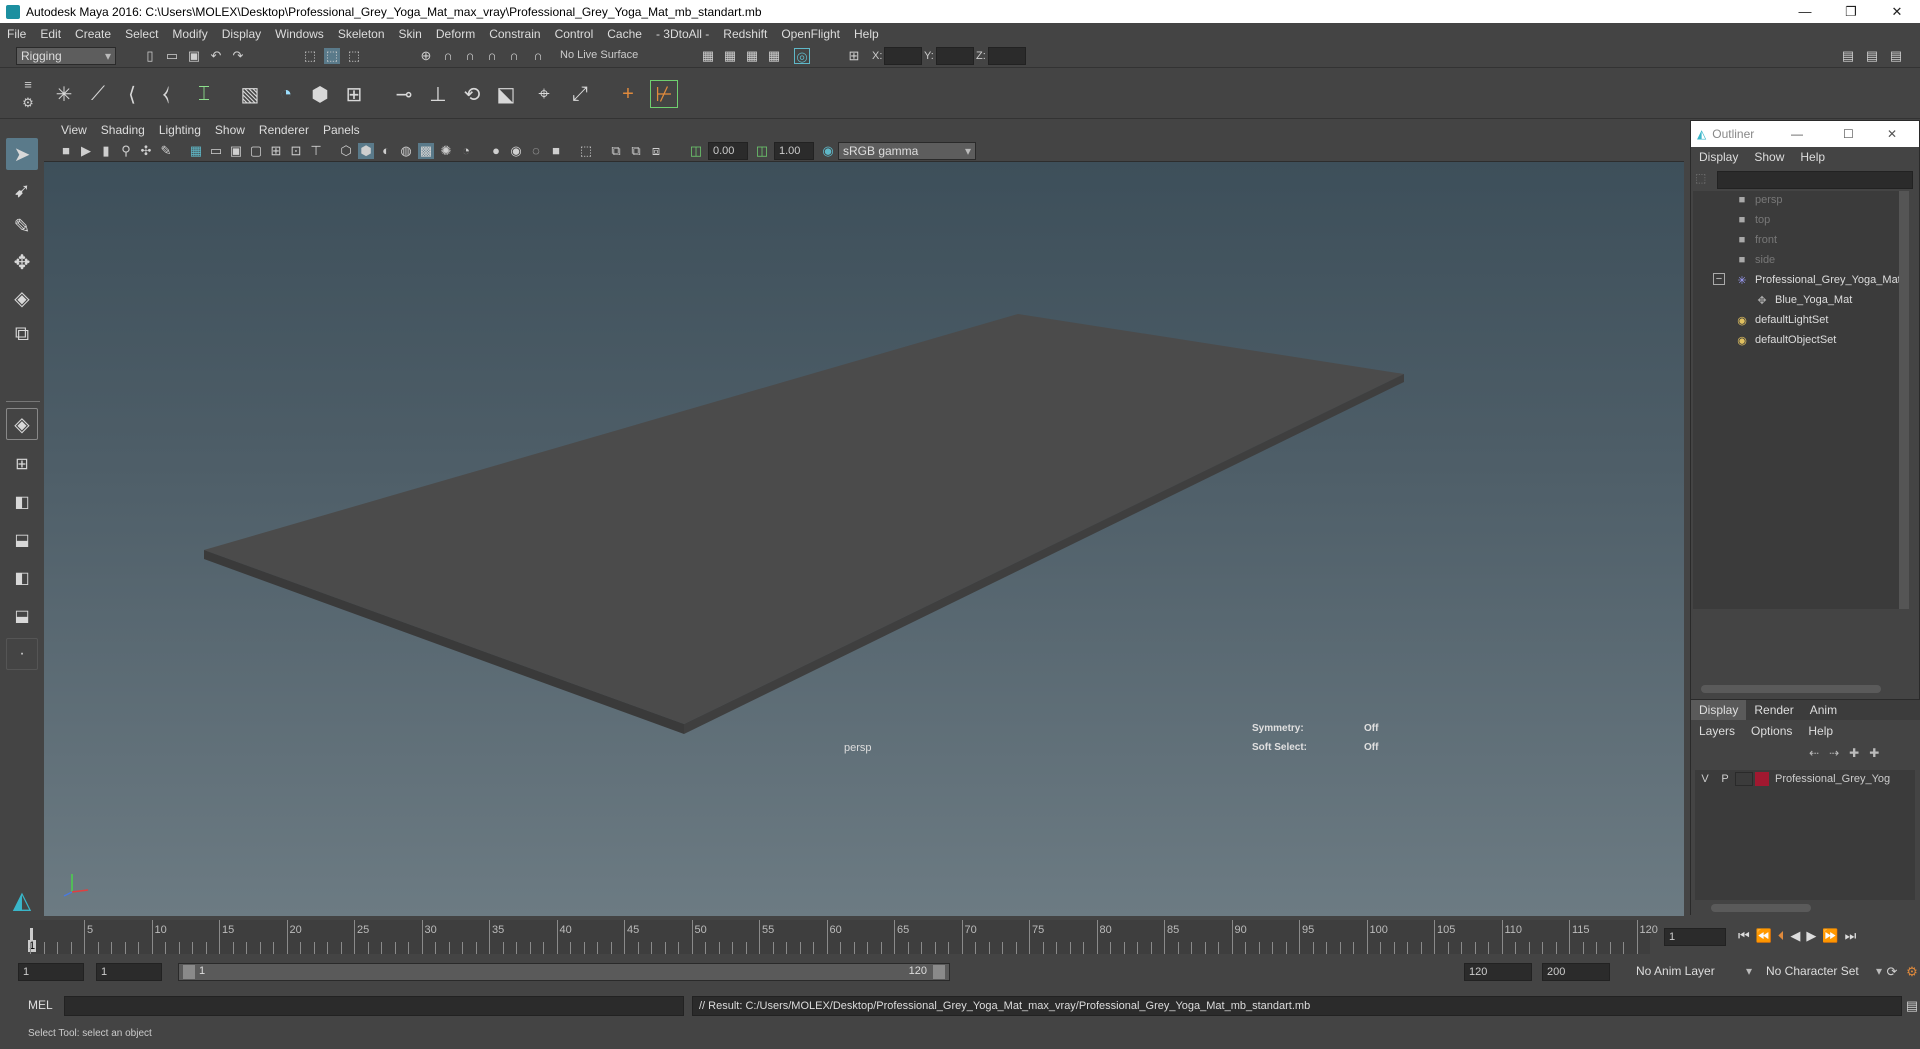  What do you see at coordinates (1719, 279) in the screenshot?
I see `collapse-toggle-icon: −` at bounding box center [1719, 279].